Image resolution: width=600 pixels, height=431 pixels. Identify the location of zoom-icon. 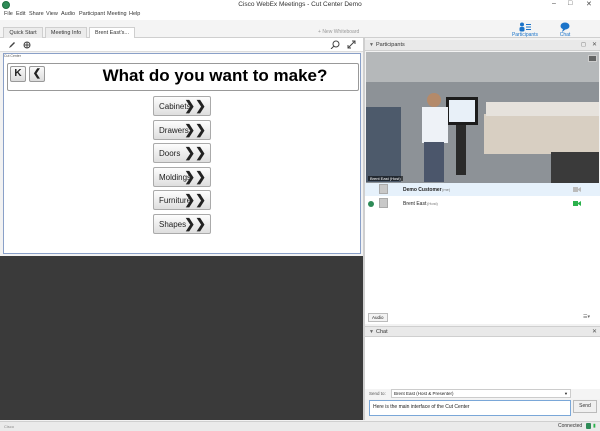
(335, 44).